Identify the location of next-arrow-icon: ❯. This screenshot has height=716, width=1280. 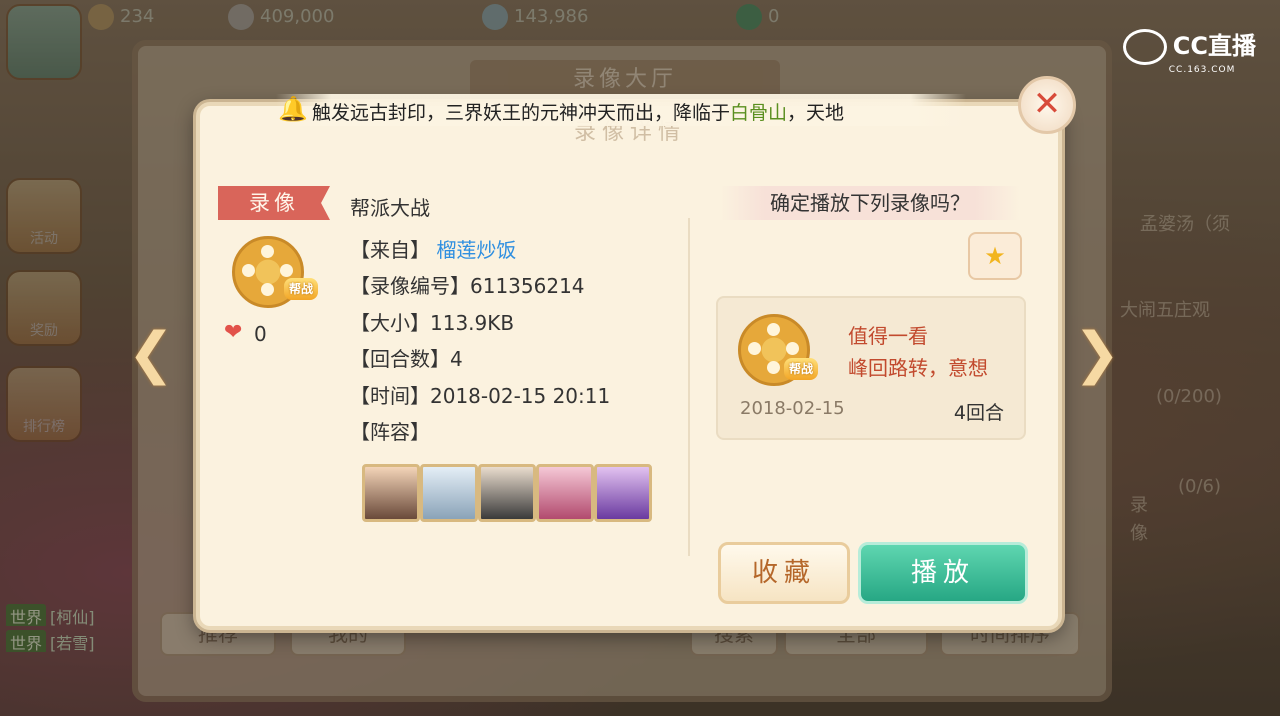
(1097, 354).